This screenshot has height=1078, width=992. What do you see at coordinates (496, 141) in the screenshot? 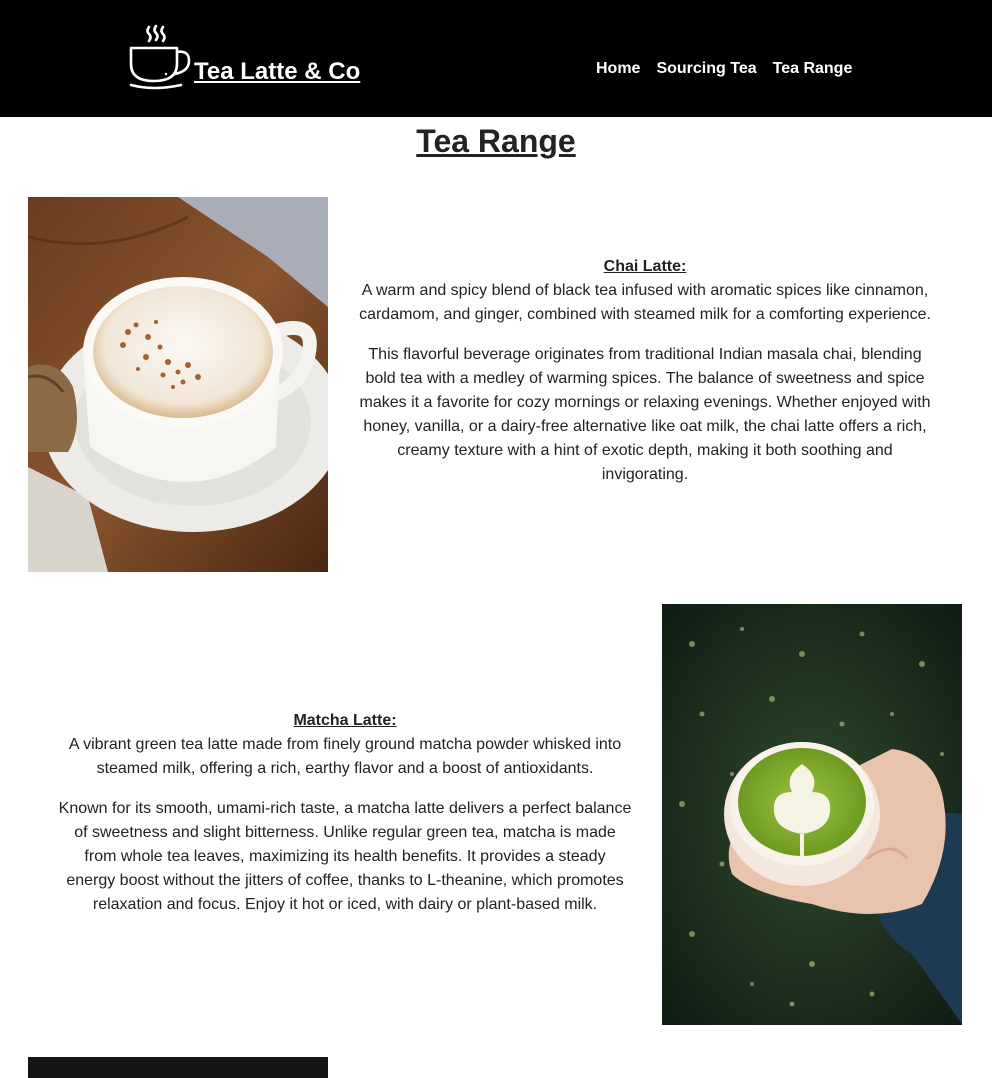
I see `page-title: Tea Range` at bounding box center [496, 141].